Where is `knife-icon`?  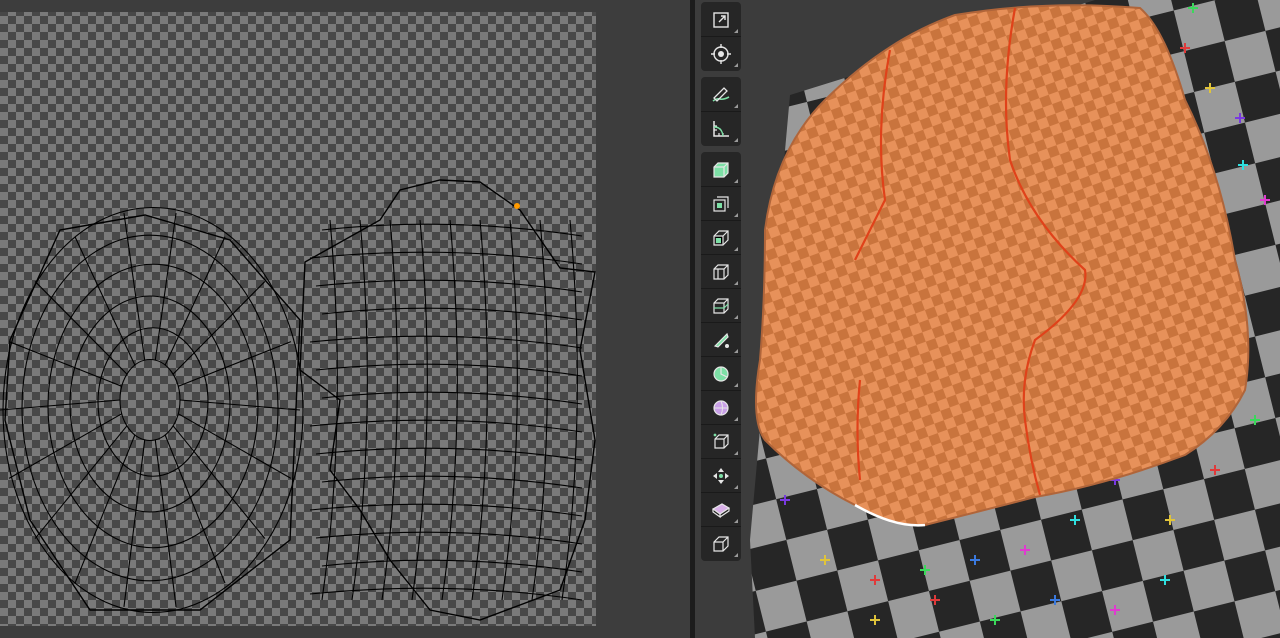 knife-icon is located at coordinates (721, 340).